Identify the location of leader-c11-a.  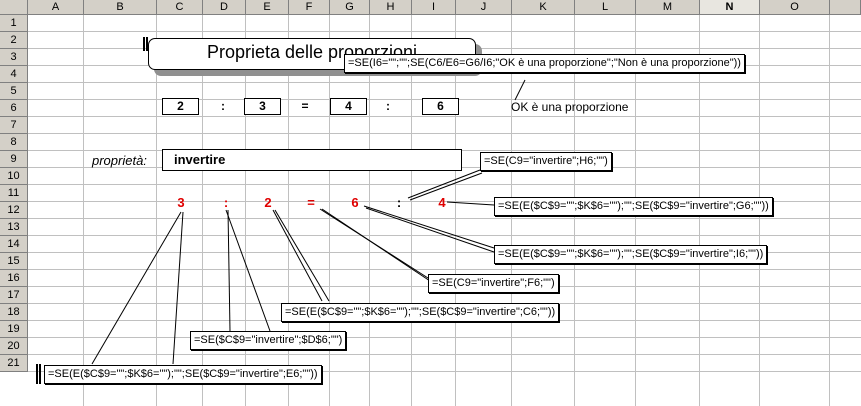
(136, 288).